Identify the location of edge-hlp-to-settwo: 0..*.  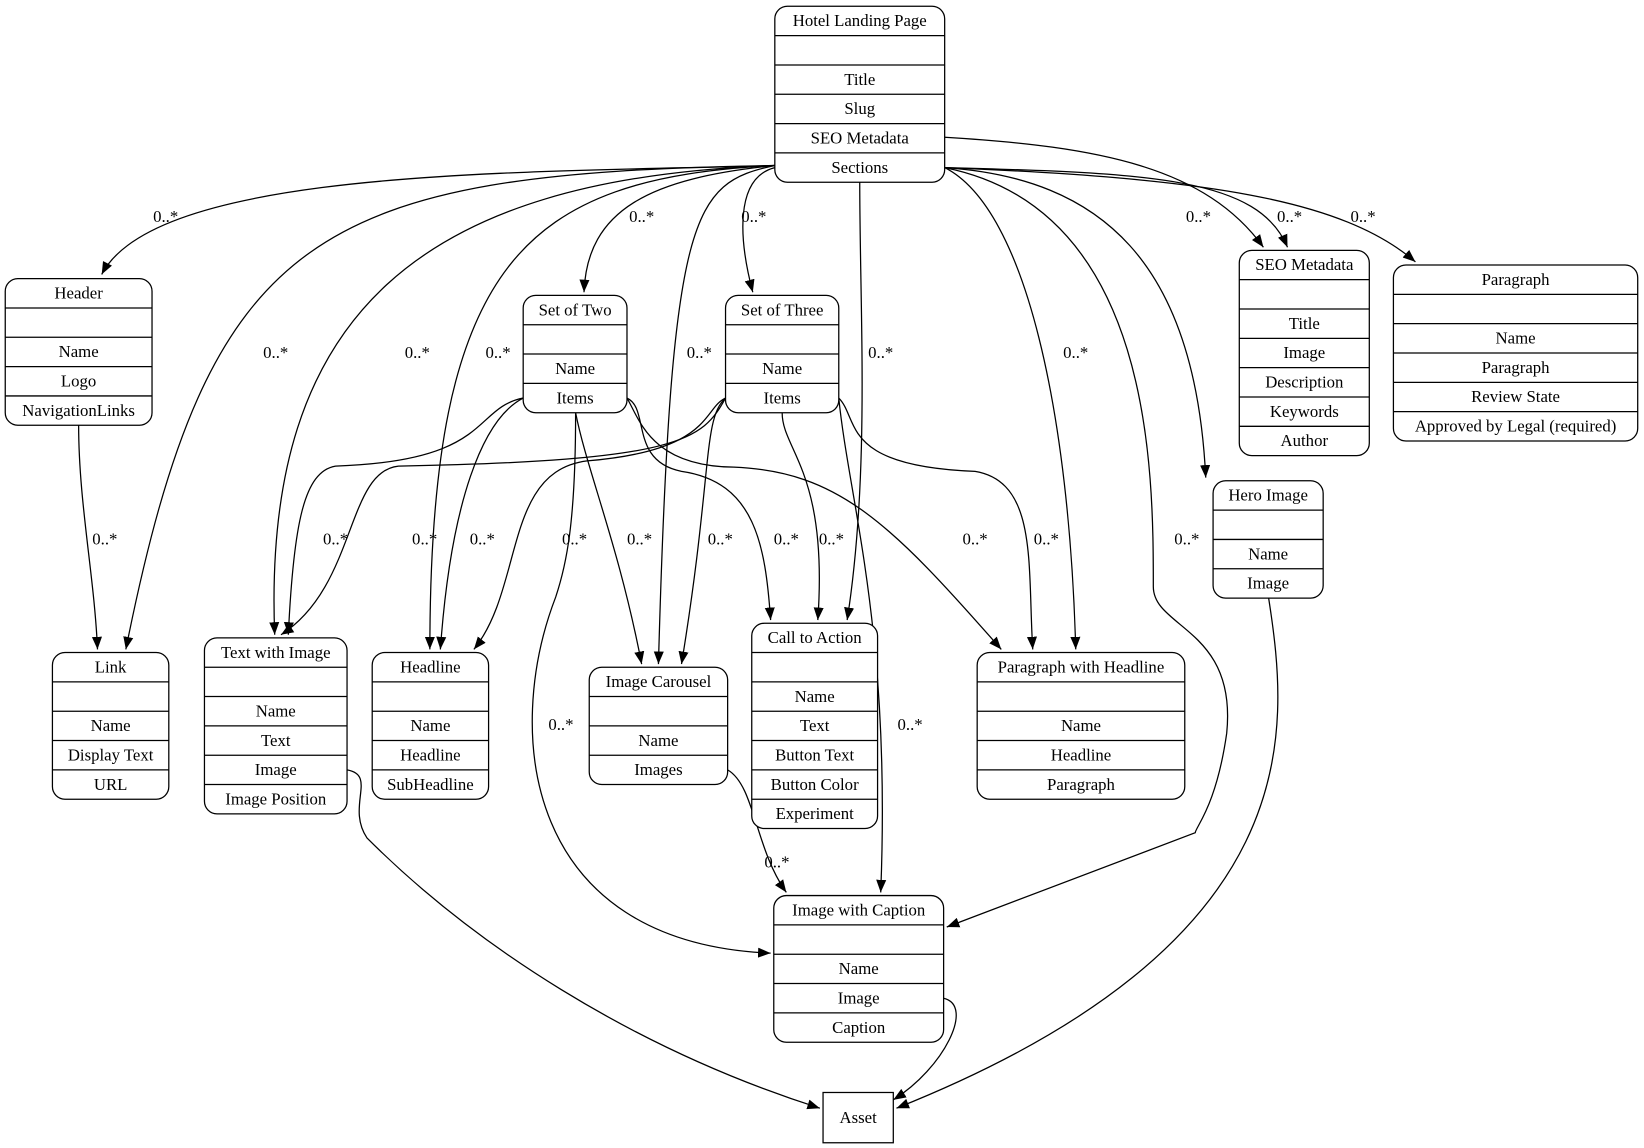
(677, 228).